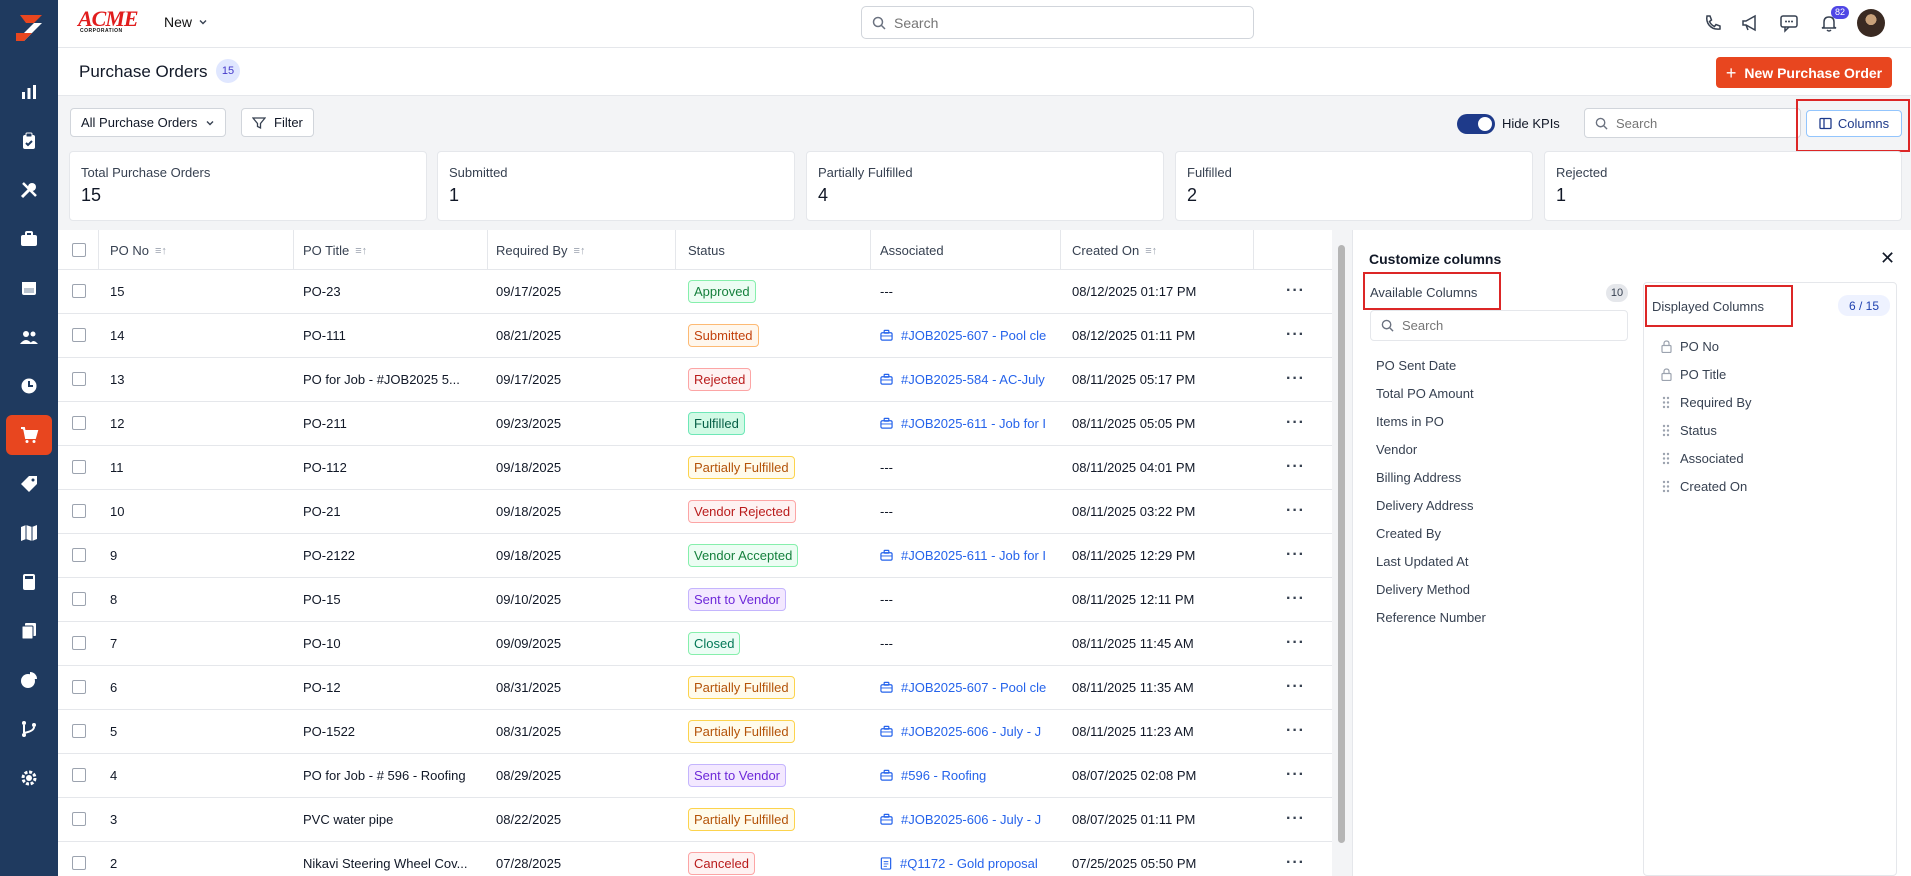 The height and width of the screenshot is (876, 1911). Describe the element at coordinates (392, 643) in the screenshot. I see `po-title-cell: PO-10` at that location.